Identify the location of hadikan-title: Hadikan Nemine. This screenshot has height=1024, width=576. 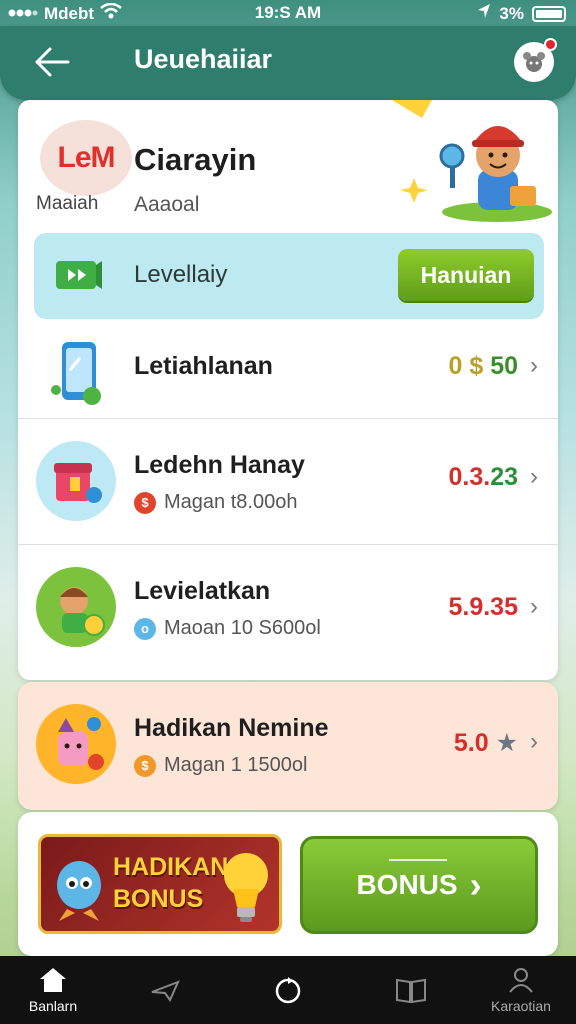
(231, 728).